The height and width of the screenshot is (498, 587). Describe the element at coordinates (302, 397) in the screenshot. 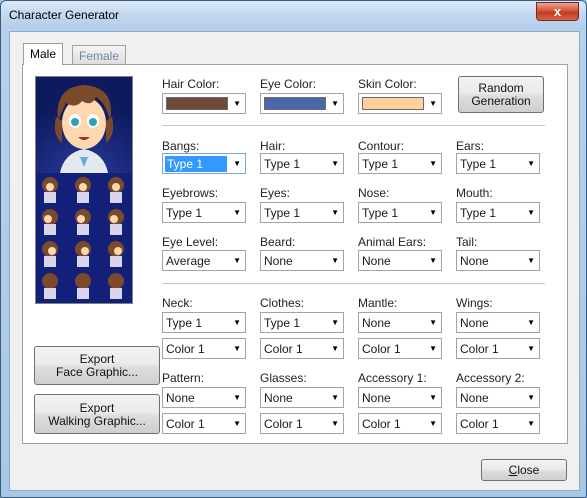

I see `glasses-type-combo: None ▼` at that location.